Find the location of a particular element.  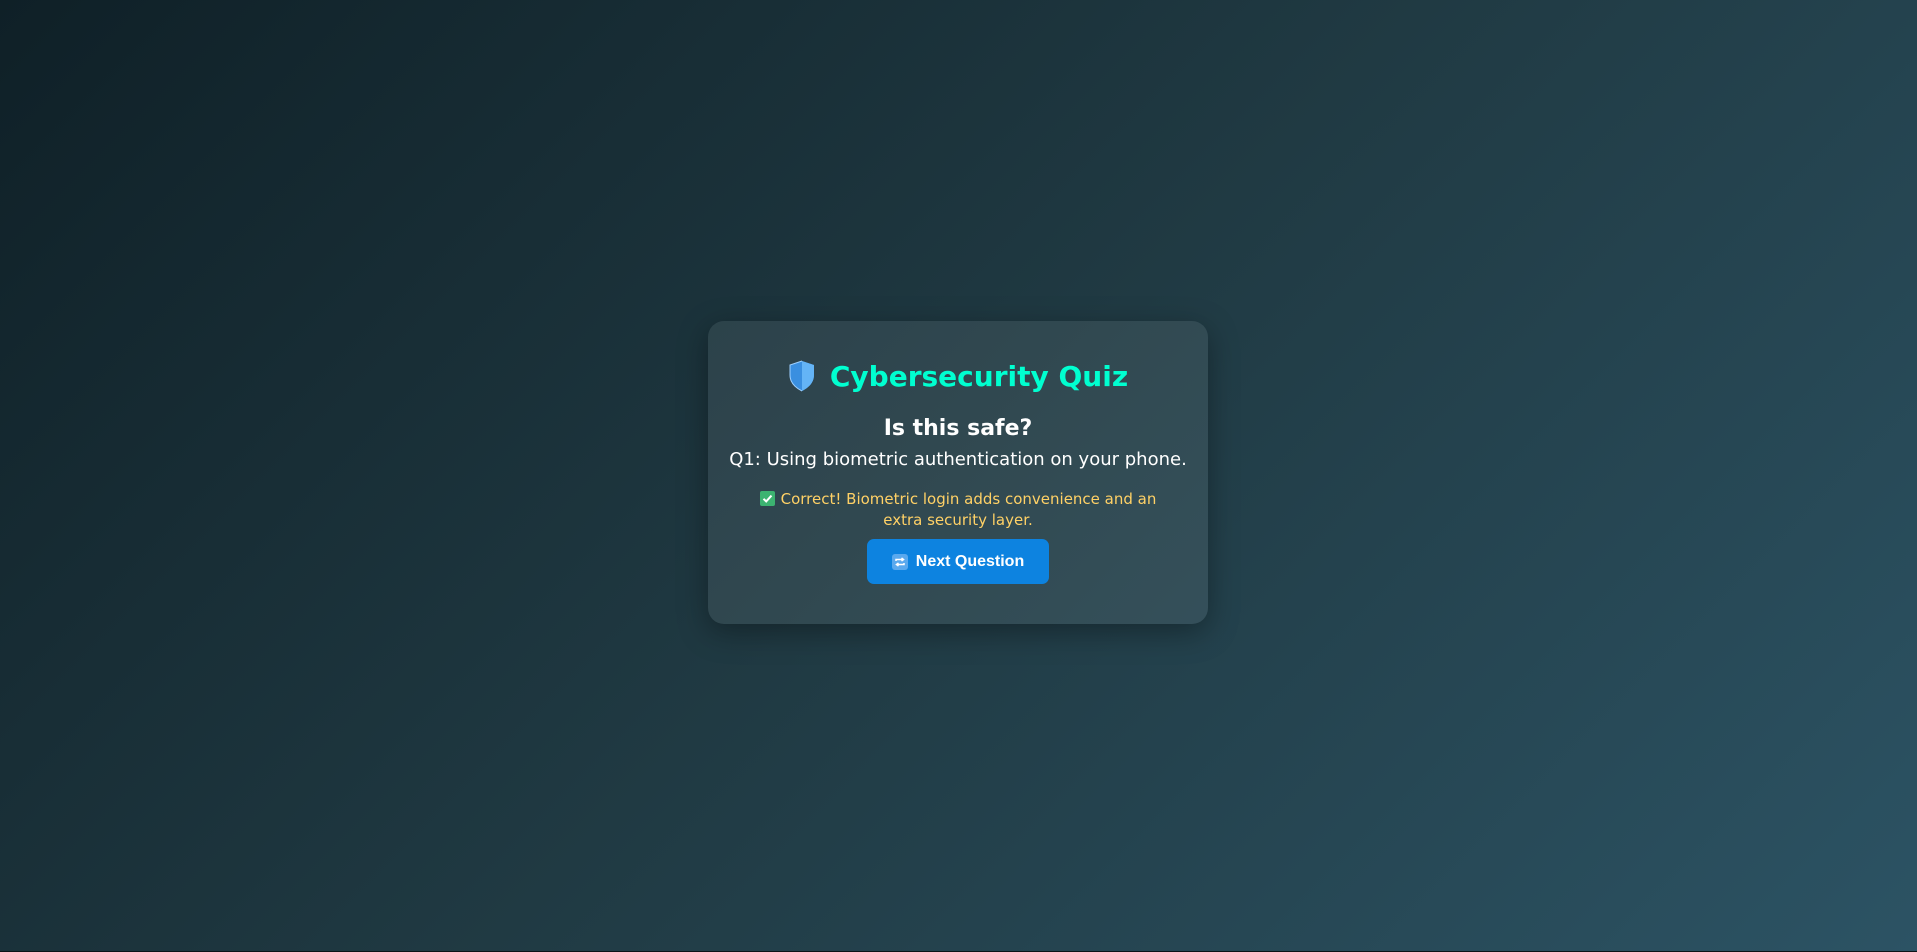

quiz-title: Cybersecurity Quiz is located at coordinates (979, 376).